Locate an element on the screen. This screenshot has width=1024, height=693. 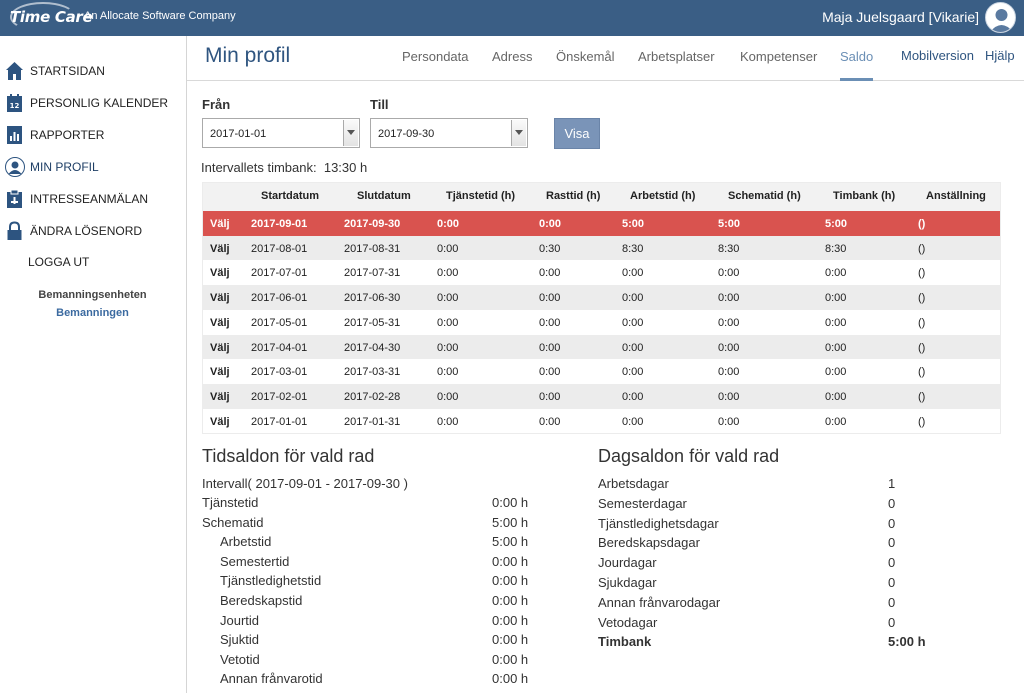
sidebar-item-intresseanmalan: Intresseanmälan is located at coordinates (93, 199).